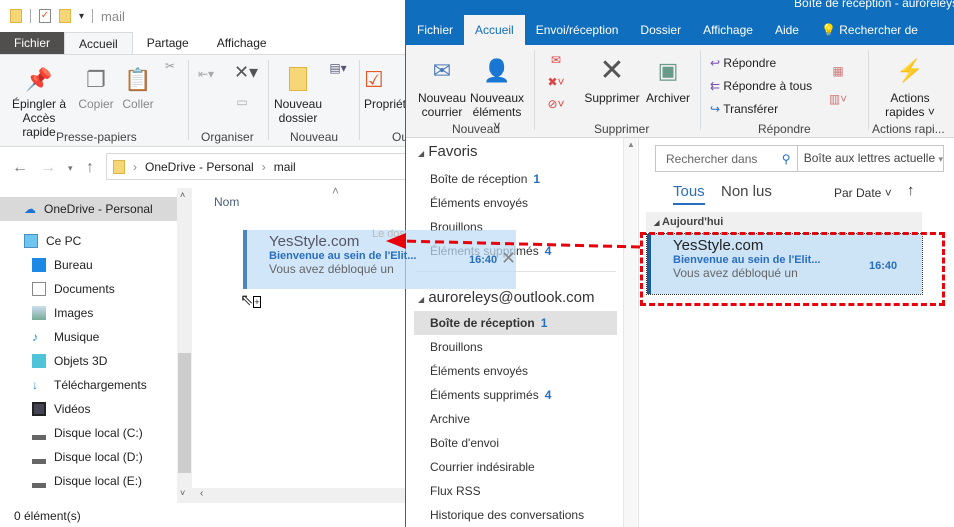 The width and height of the screenshot is (954, 527). Describe the element at coordinates (507, 515) in the screenshot. I see `folder-conversation-history: Historique des conversations` at that location.